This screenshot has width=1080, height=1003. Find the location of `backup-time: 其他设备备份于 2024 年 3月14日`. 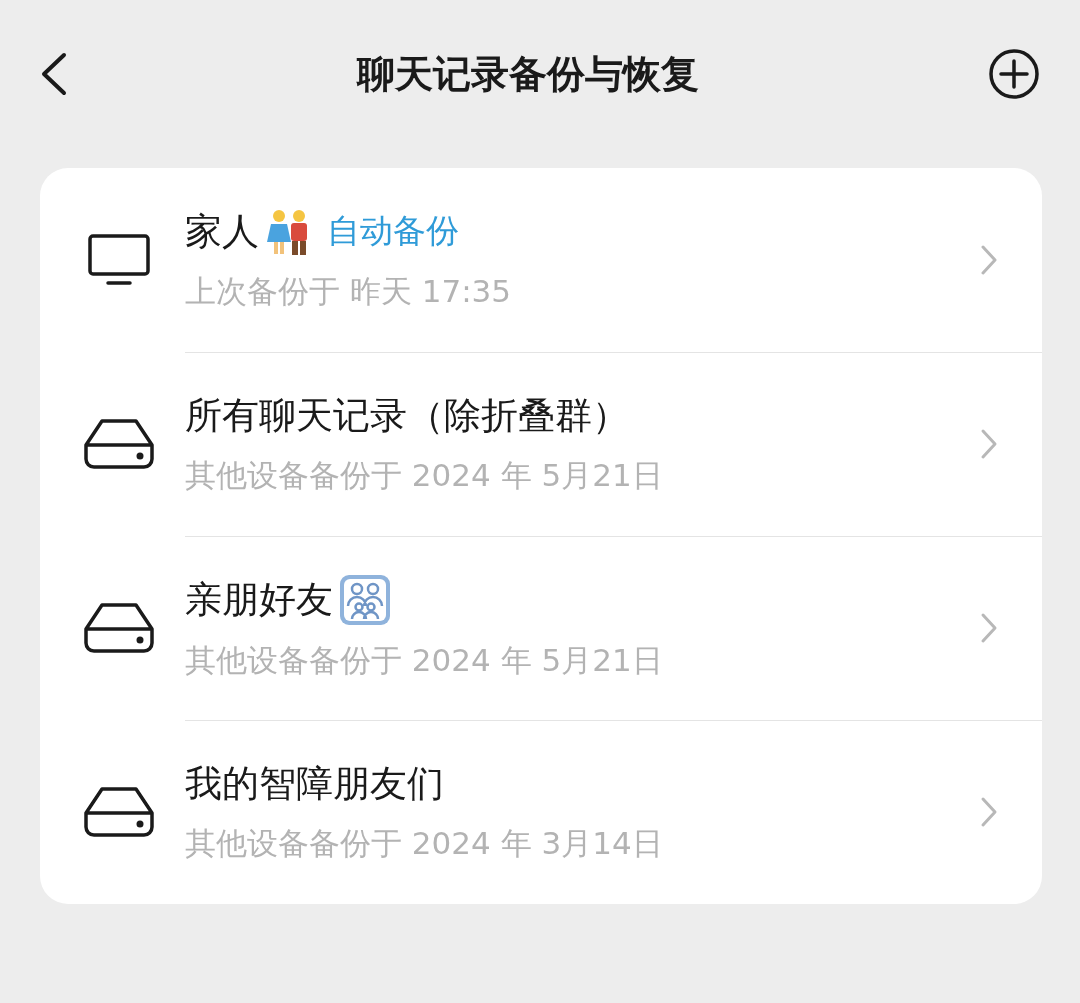

backup-time: 其他设备备份于 2024 年 3月14日 is located at coordinates (424, 843).